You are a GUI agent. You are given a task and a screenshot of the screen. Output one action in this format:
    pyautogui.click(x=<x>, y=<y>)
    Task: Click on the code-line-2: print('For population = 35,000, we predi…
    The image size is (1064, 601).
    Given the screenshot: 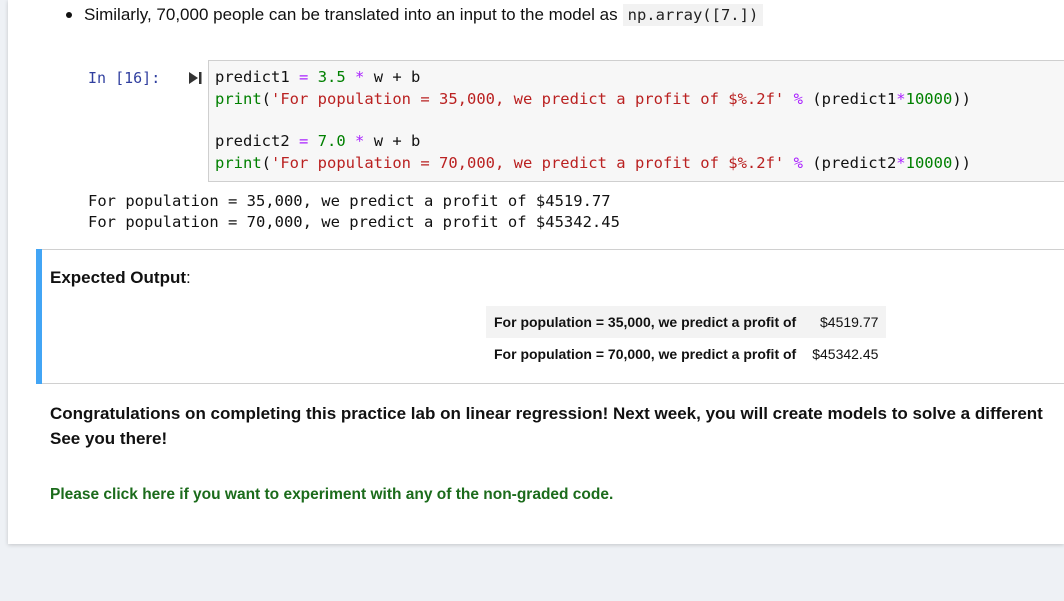 What is the action you would take?
    pyautogui.click(x=593, y=99)
    